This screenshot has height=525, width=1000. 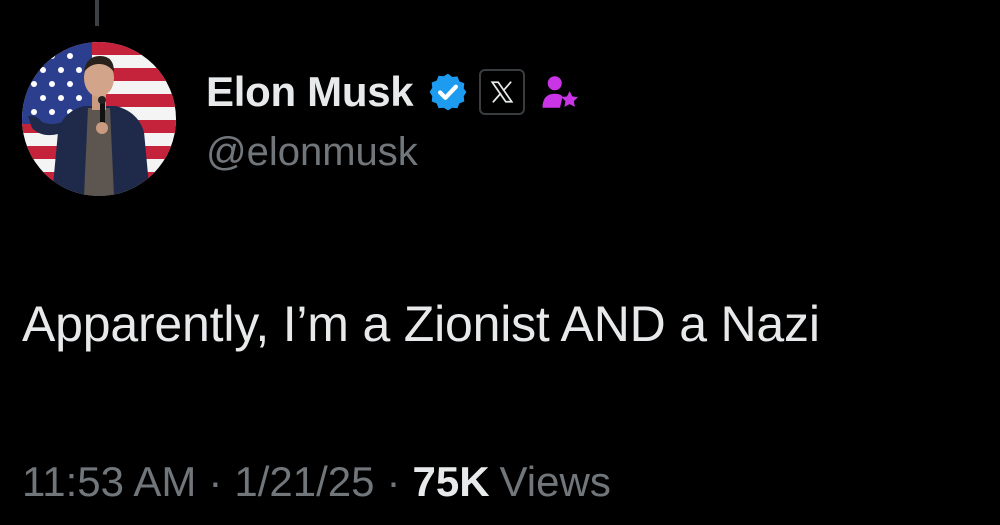 I want to click on avatar, so click(x=99, y=119).